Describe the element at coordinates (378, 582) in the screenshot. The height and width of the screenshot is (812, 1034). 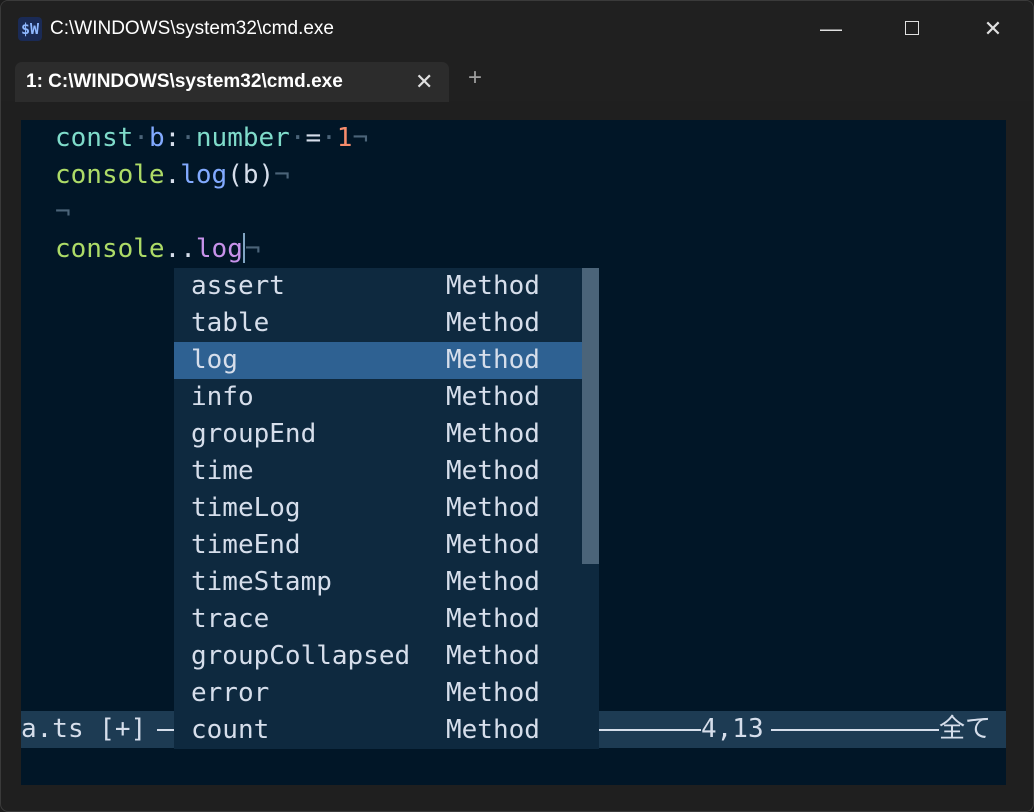
I see `completion-item: timeStamp Method` at that location.